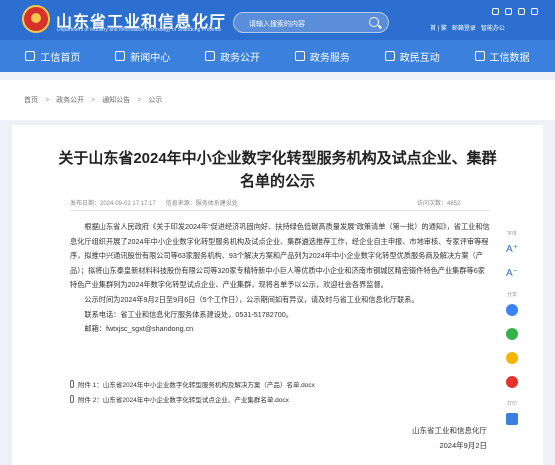 The image size is (555, 465). I want to click on nav-item-public: 政务公开, so click(232, 56).